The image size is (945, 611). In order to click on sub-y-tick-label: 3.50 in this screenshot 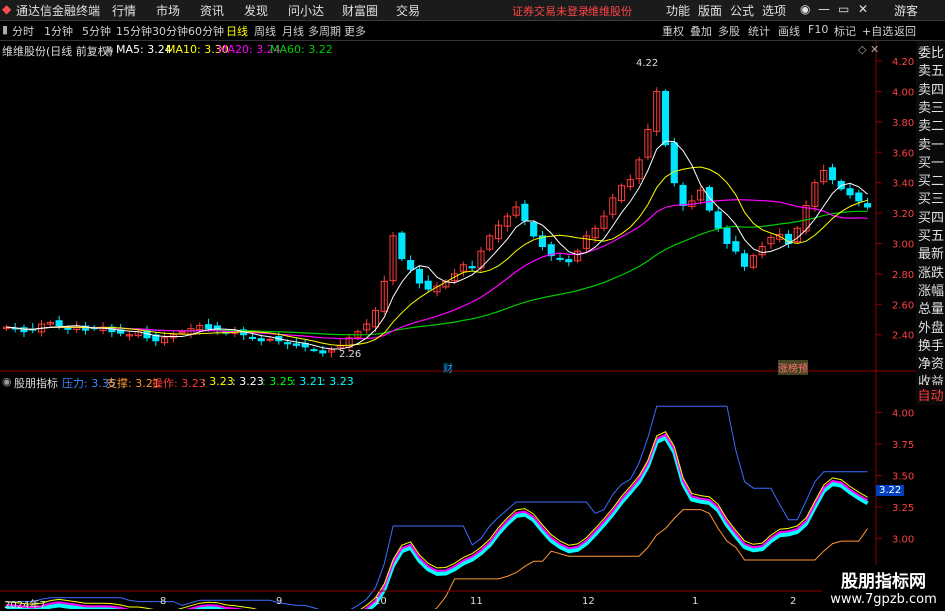, I will do `click(903, 477)`.